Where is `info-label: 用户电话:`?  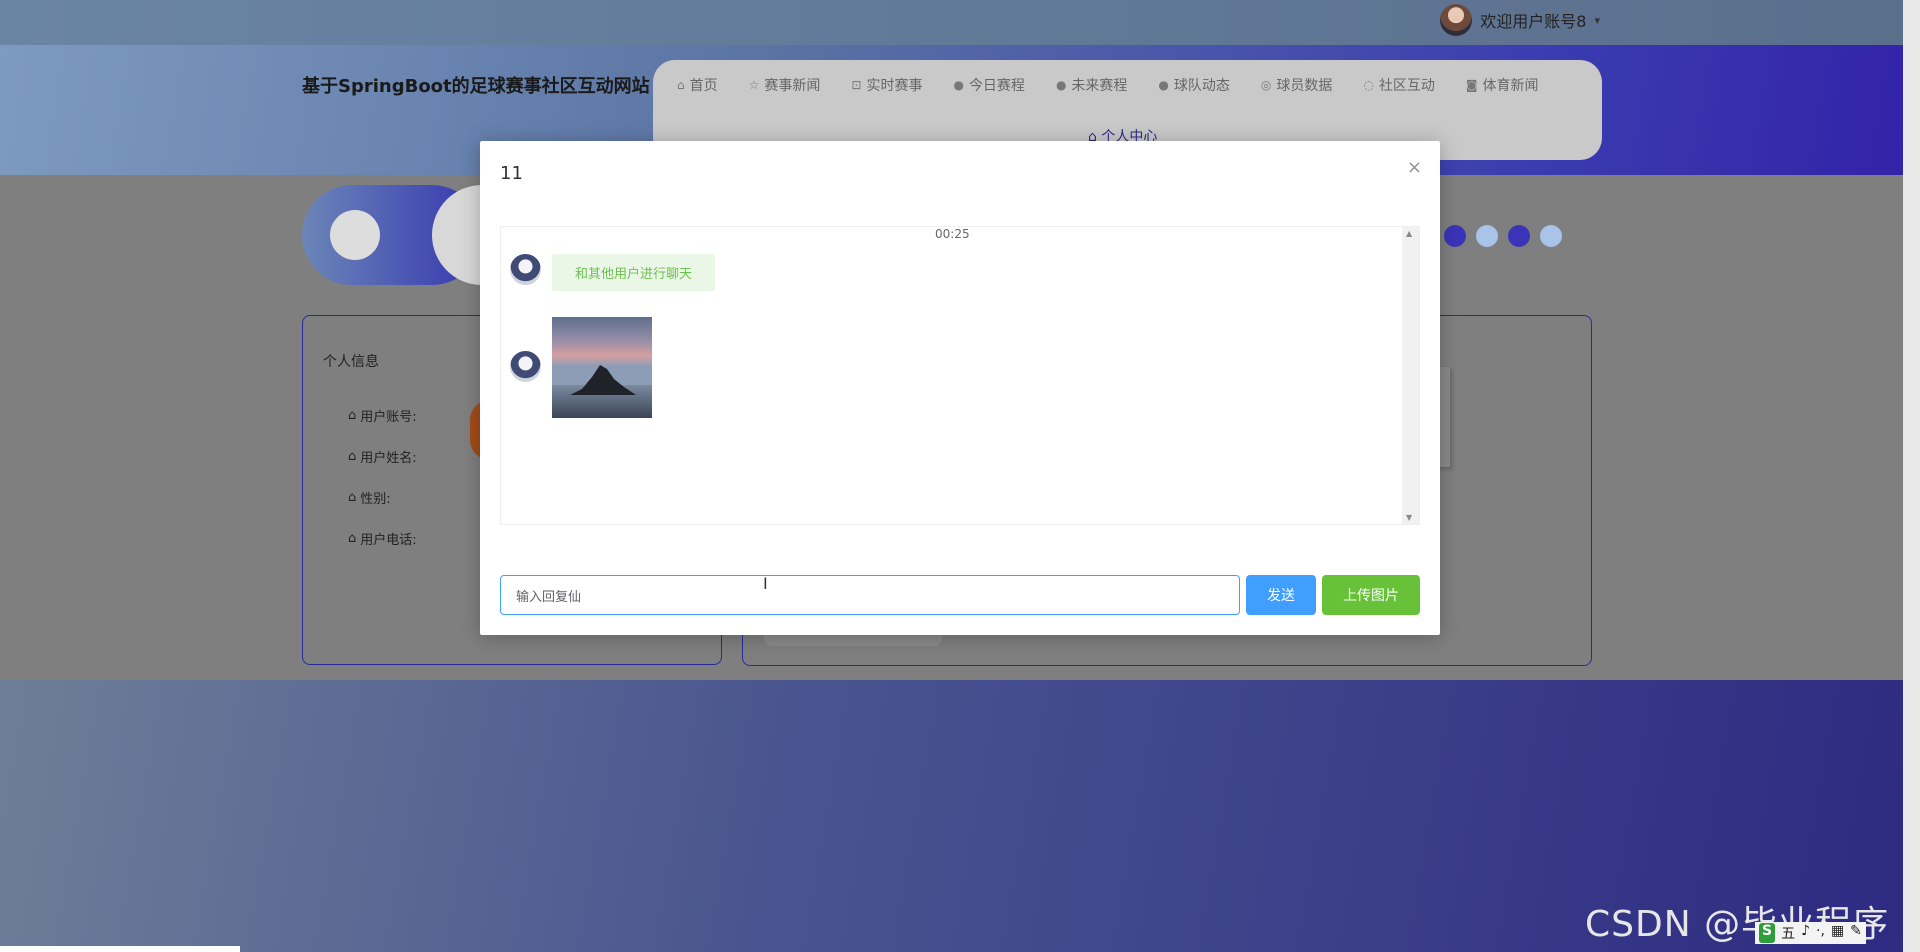 info-label: 用户电话: is located at coordinates (388, 540).